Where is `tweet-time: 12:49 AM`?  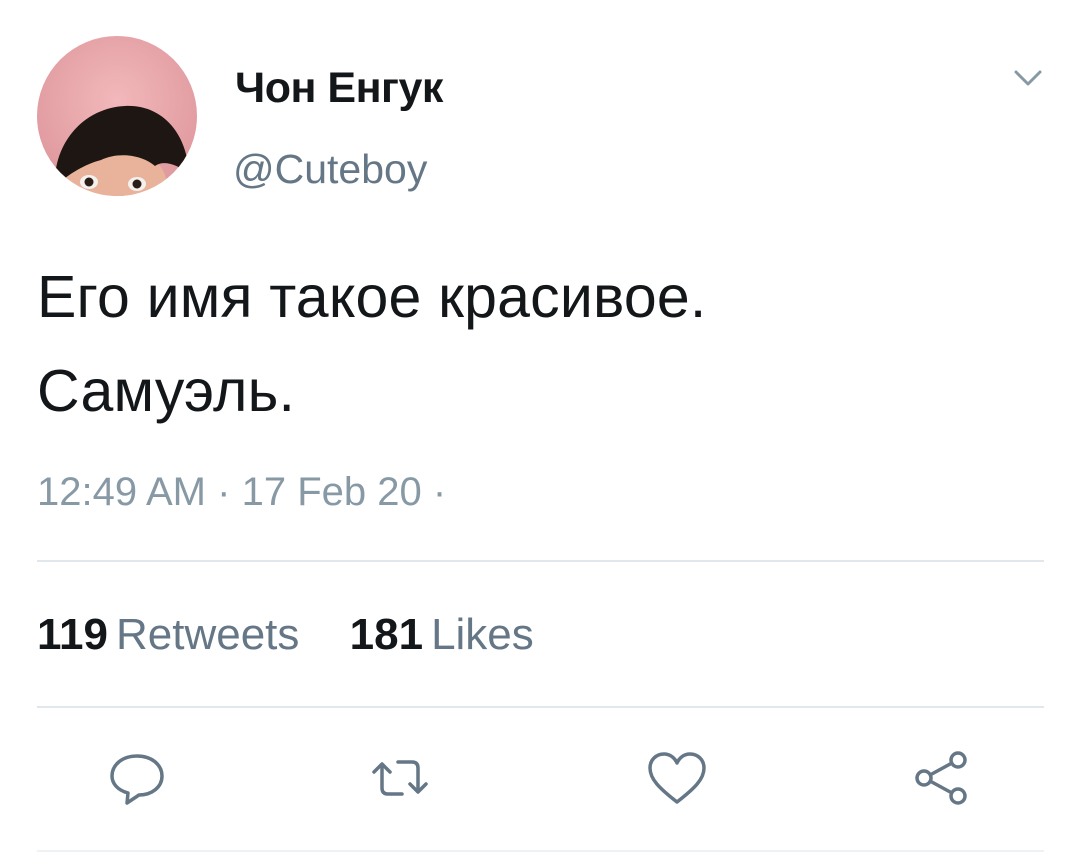
tweet-time: 12:49 AM is located at coordinates (121, 492).